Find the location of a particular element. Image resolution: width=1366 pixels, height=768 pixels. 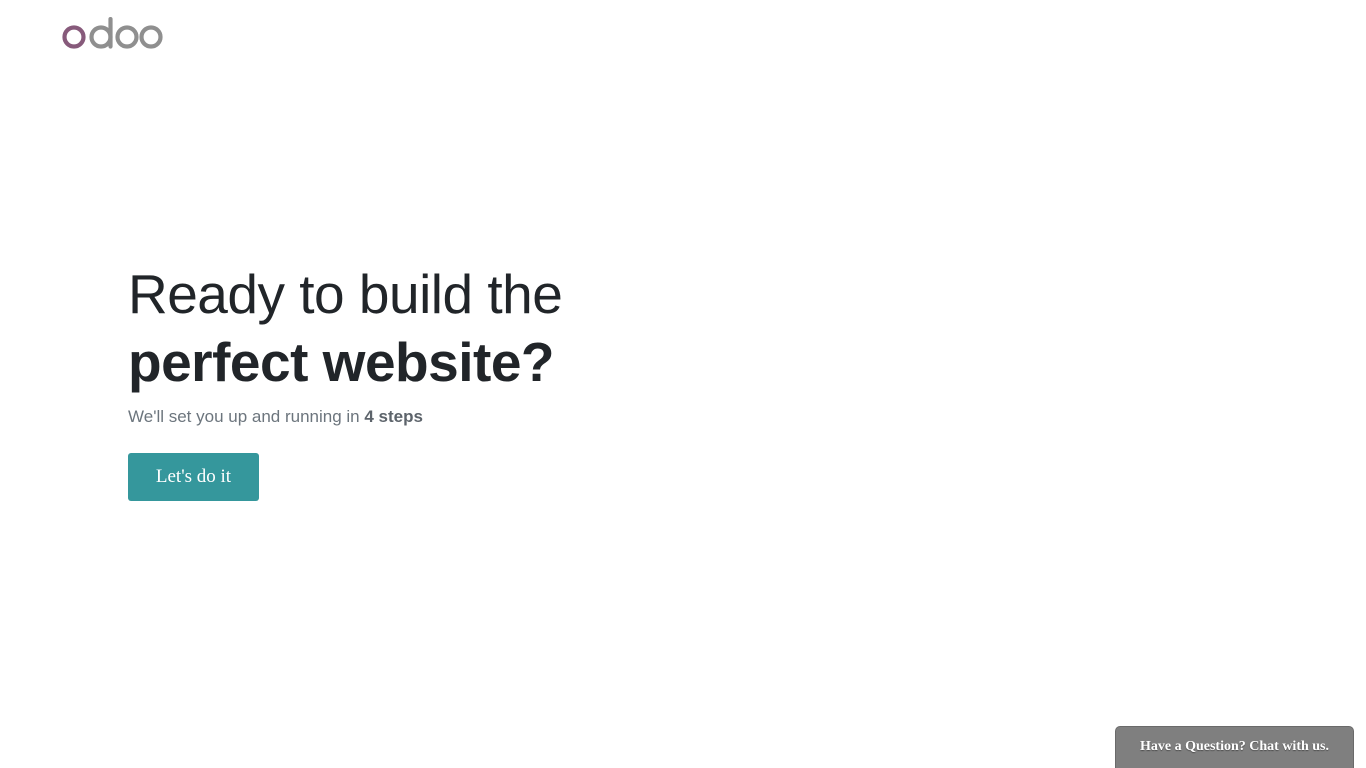

subtitle-text: We'll set you up and running in is located at coordinates (246, 416).